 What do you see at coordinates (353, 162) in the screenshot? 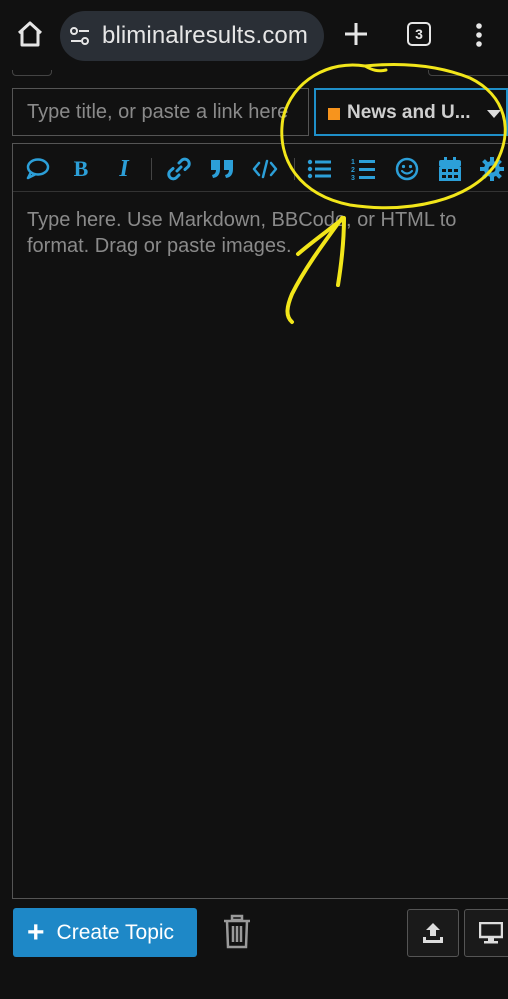
I see `svg-text: 1` at bounding box center [353, 162].